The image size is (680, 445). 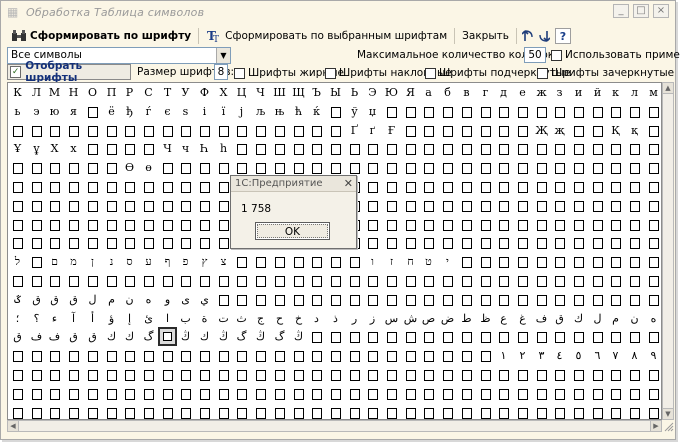 I want to click on symbol-cell: ע, so click(x=148, y=261).